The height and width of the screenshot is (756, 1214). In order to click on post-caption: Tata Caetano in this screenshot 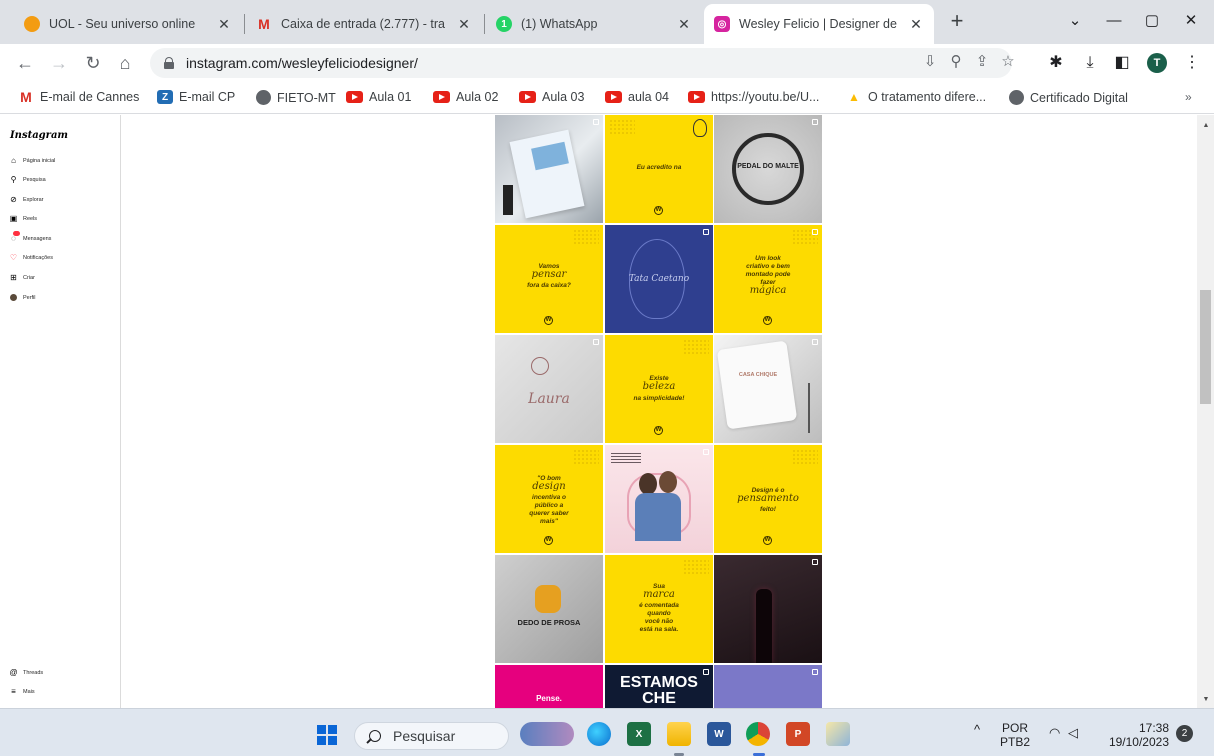, I will do `click(659, 279)`.